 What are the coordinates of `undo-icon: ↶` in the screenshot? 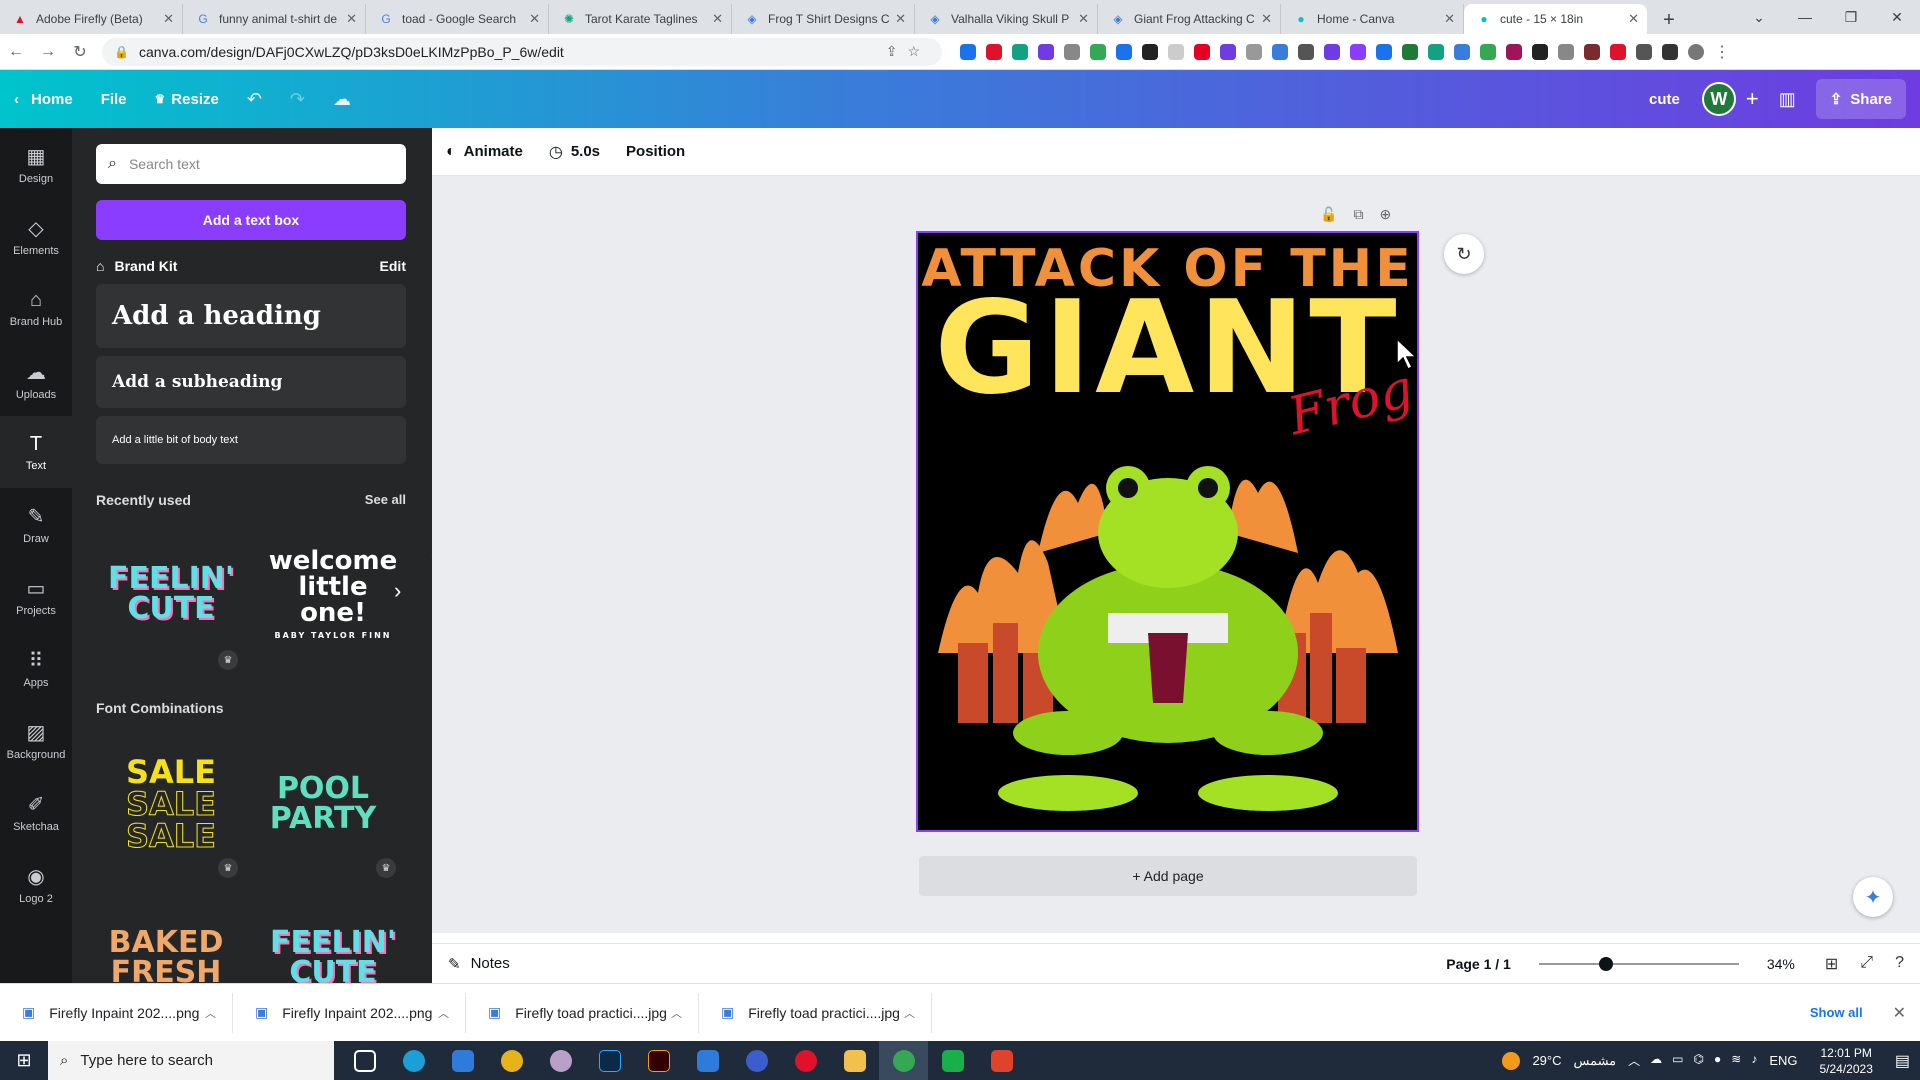 It's located at (254, 99).